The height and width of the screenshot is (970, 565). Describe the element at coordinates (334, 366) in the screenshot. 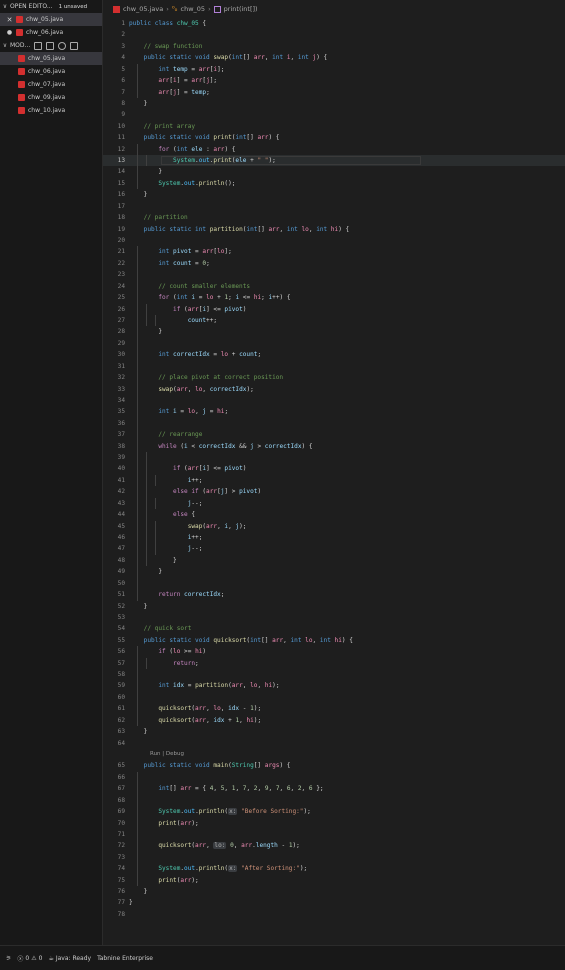

I see `code-line: 31` at that location.